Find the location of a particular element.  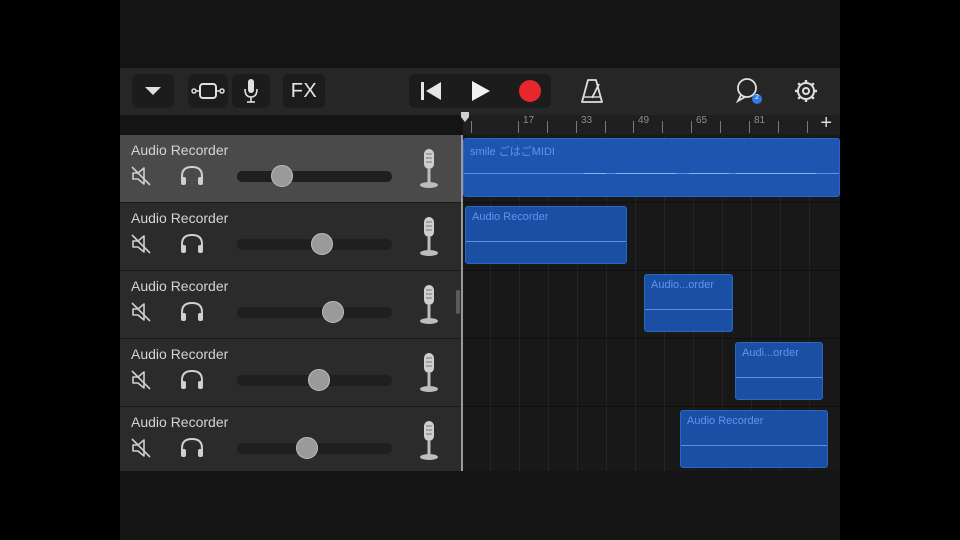

metronome-button is located at coordinates (592, 91).